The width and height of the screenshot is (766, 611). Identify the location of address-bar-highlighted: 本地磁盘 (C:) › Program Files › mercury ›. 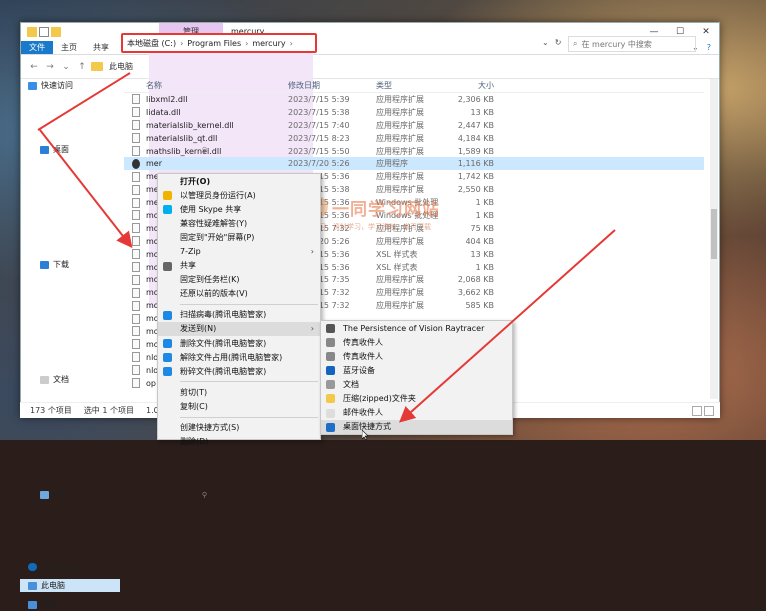
(219, 43).